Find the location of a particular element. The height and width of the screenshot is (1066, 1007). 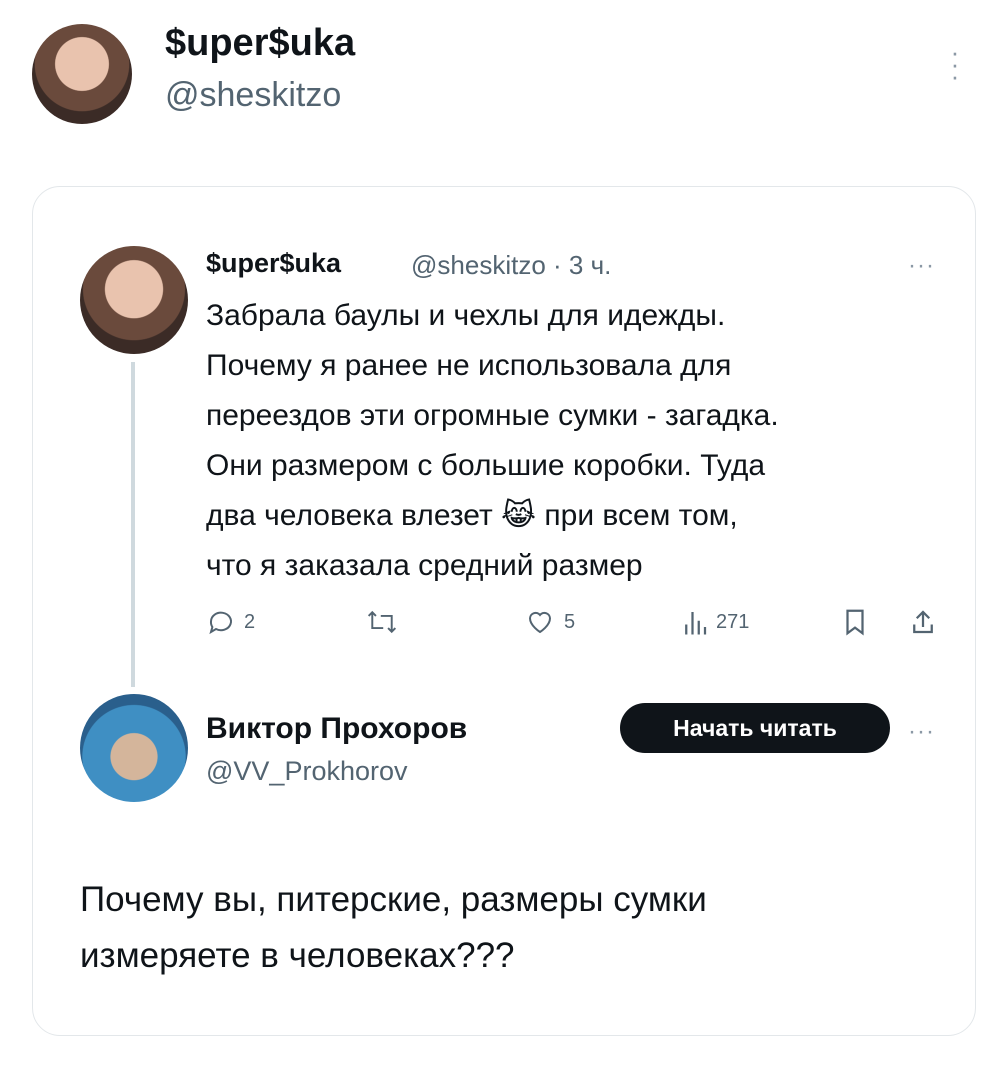

top-author-handle: @sheskitzo is located at coordinates (253, 95).